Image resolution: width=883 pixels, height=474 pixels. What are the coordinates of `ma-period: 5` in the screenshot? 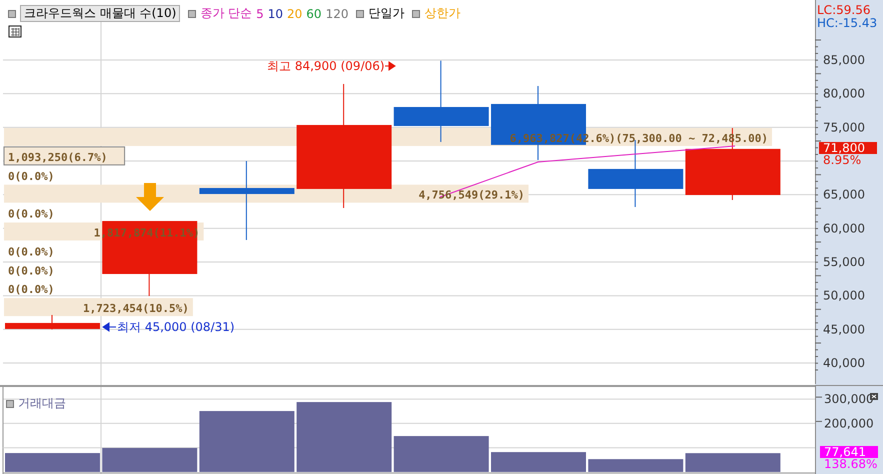 It's located at (260, 13).